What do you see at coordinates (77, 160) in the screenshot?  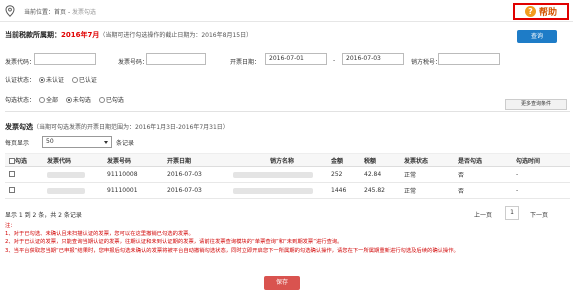 I see `column-header-code: 发票代码` at bounding box center [77, 160].